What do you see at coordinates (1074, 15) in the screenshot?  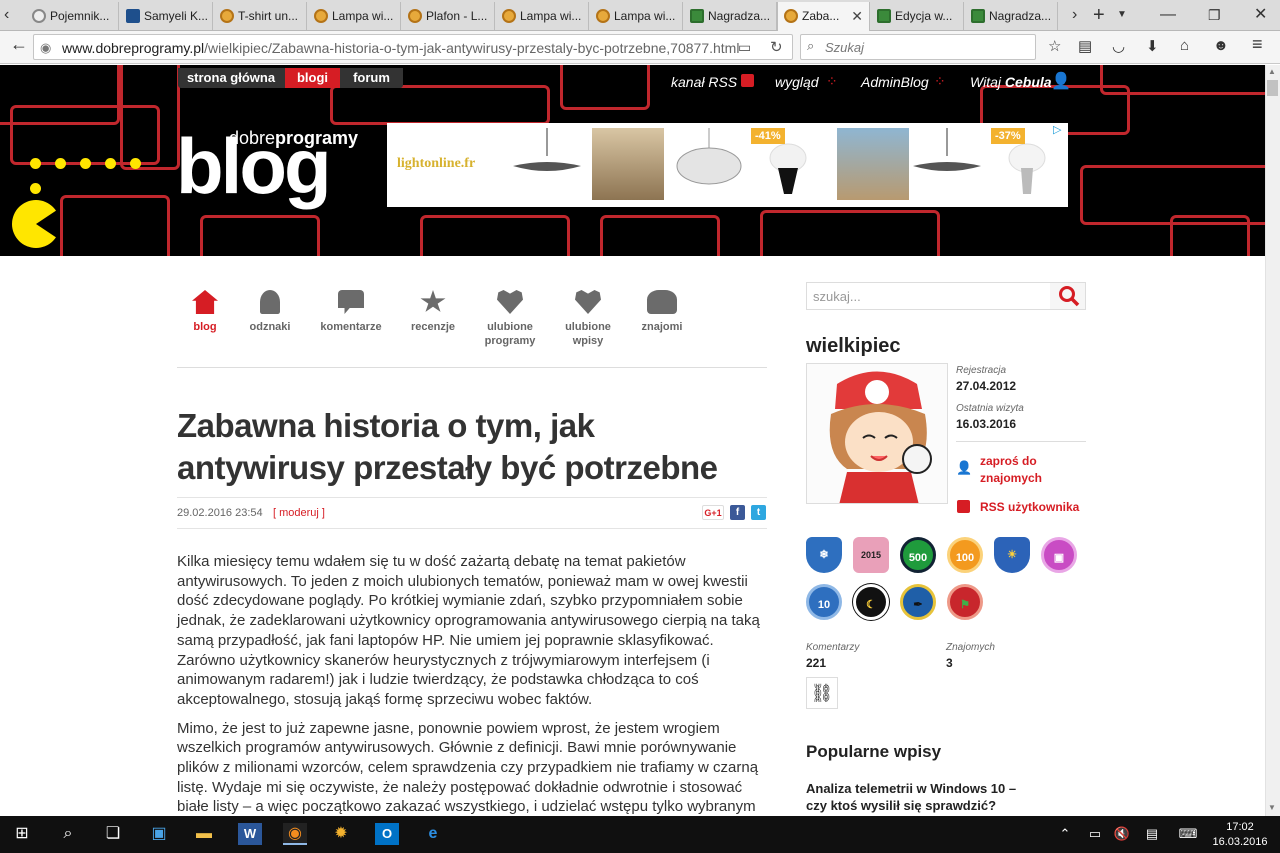 I see `tab-scroll-right-icon: ›` at bounding box center [1074, 15].